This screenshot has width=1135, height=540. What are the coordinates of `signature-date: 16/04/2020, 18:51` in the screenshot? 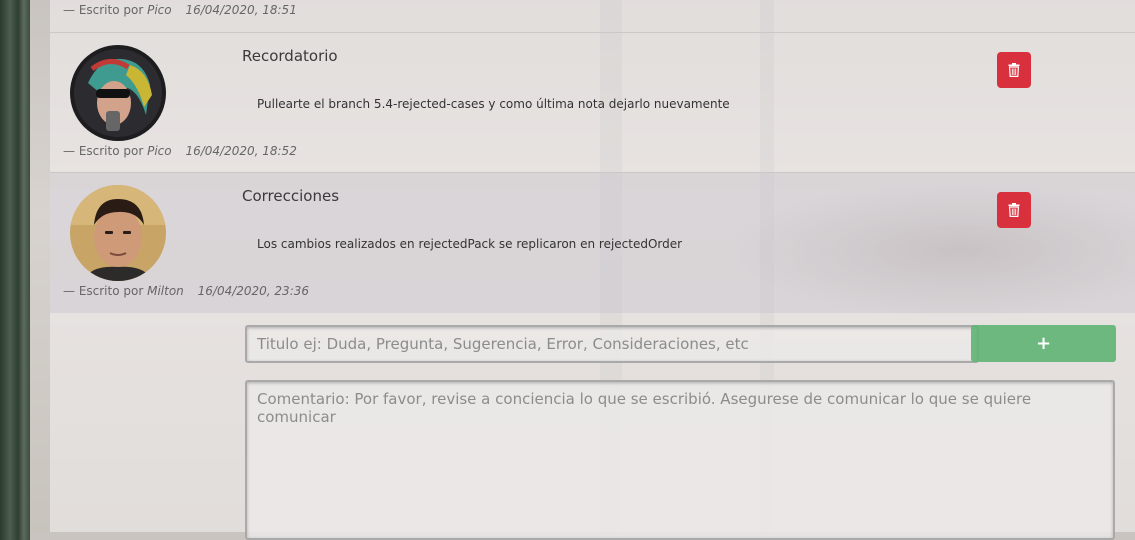 It's located at (241, 10).